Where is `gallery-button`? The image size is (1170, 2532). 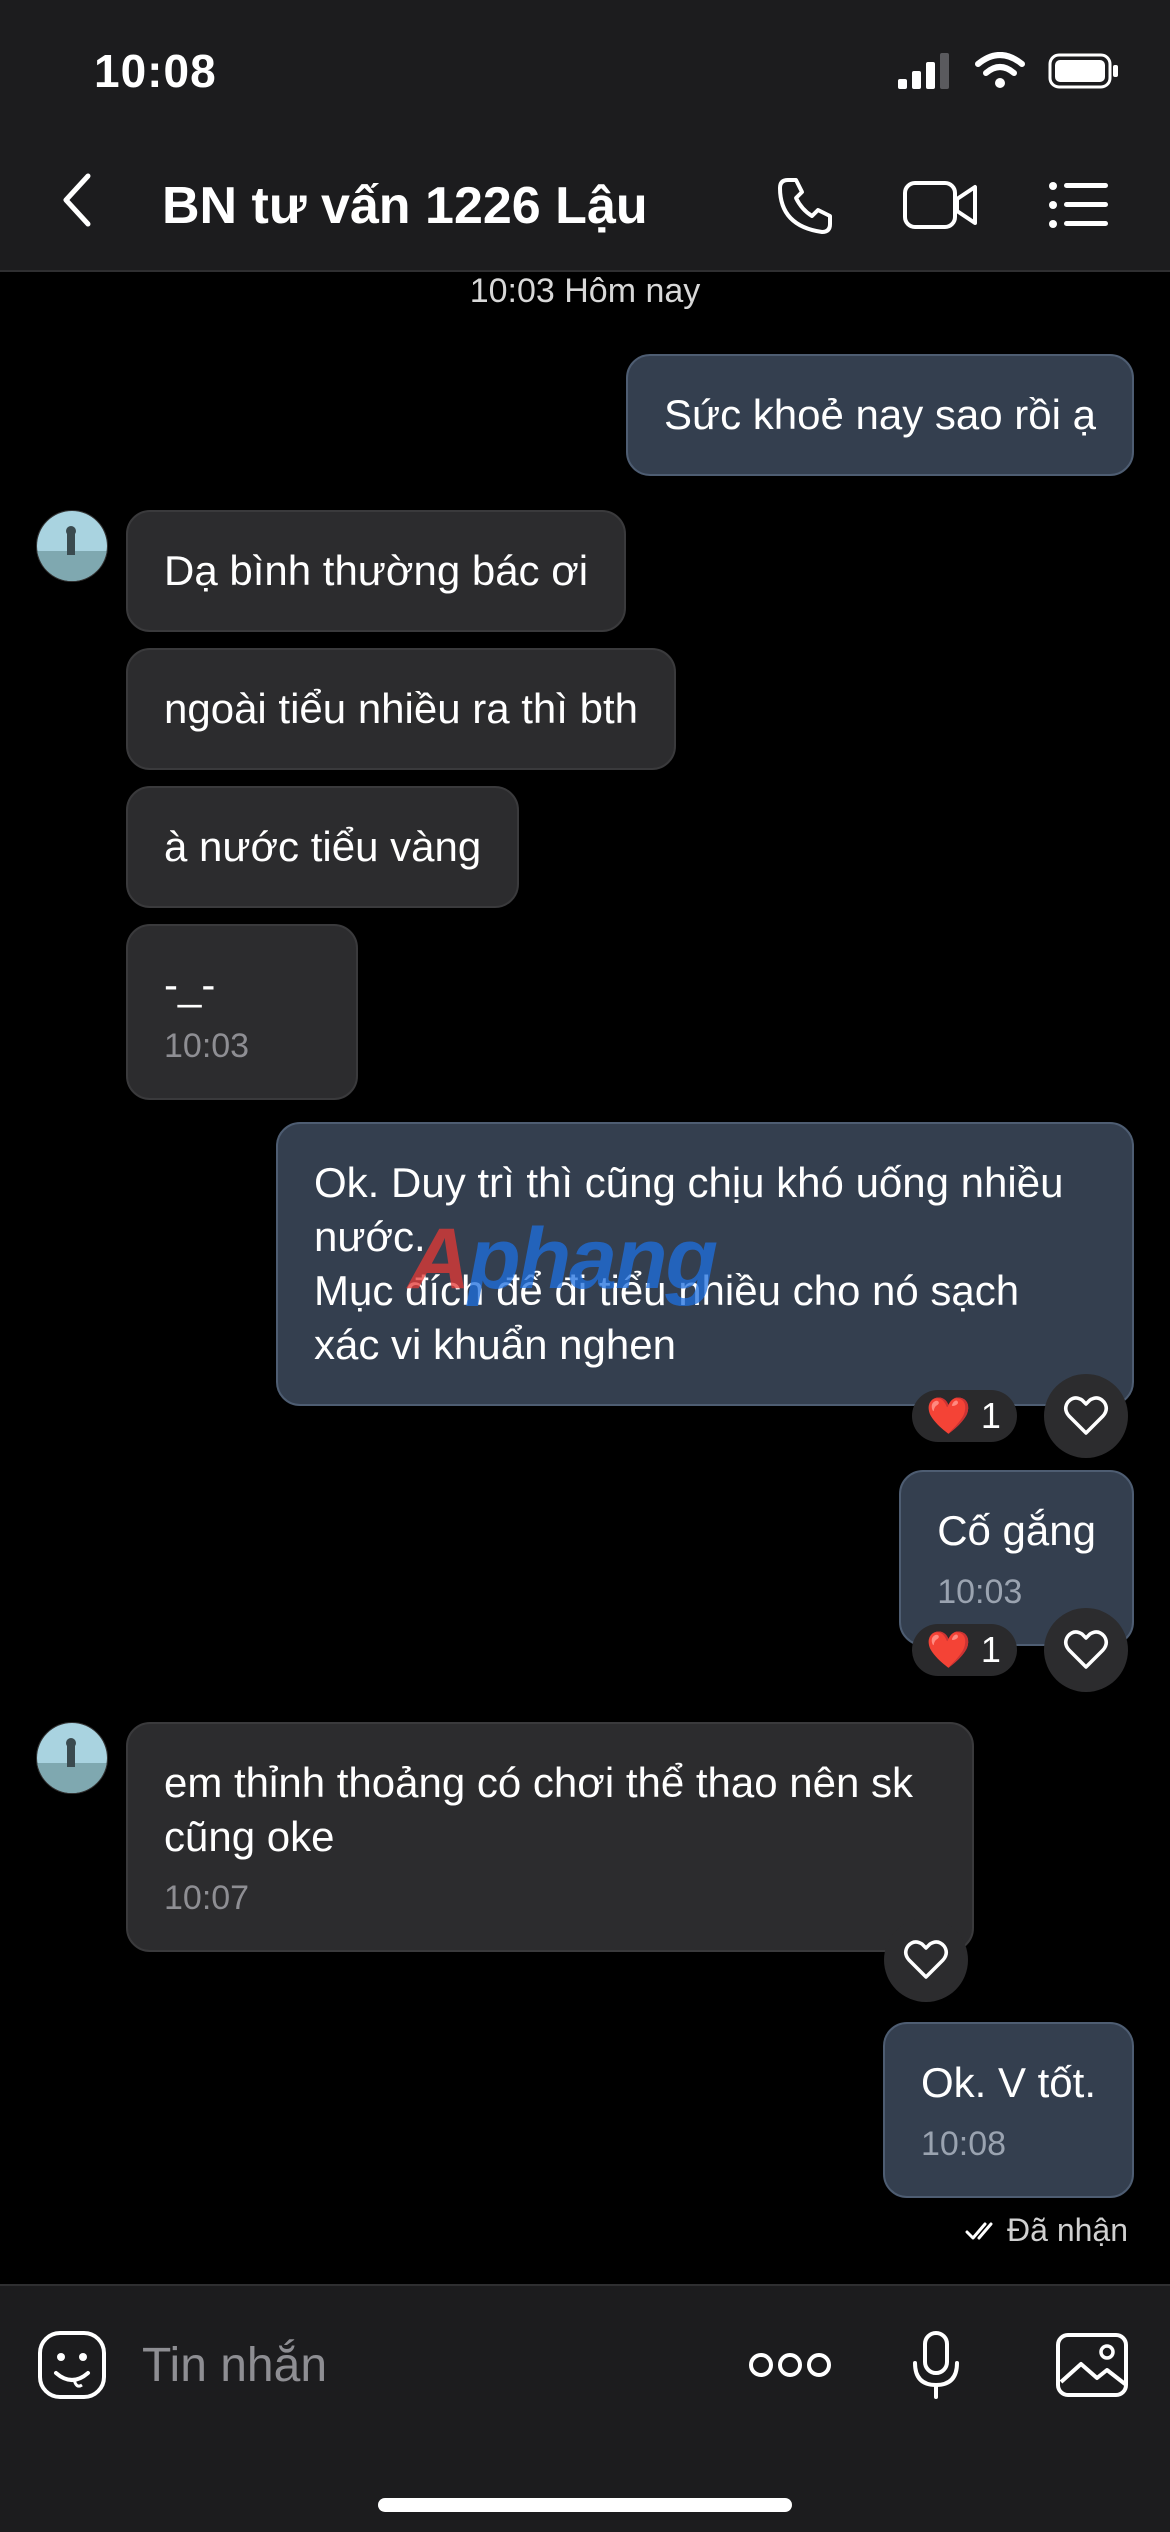
gallery-button is located at coordinates (1092, 2365).